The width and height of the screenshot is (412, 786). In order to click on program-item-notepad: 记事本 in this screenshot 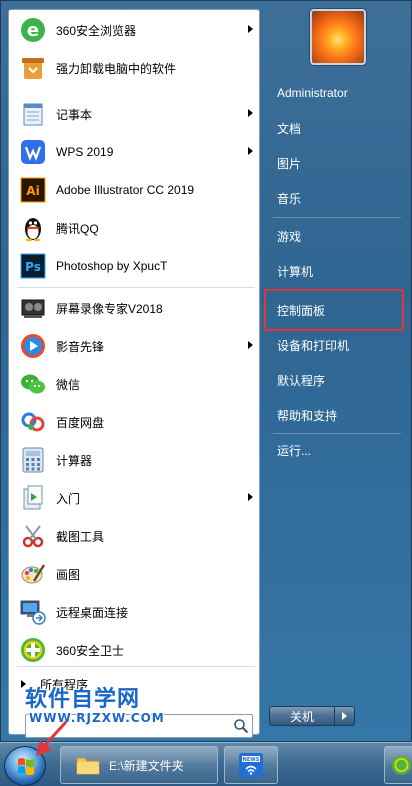, I will do `click(134, 114)`.